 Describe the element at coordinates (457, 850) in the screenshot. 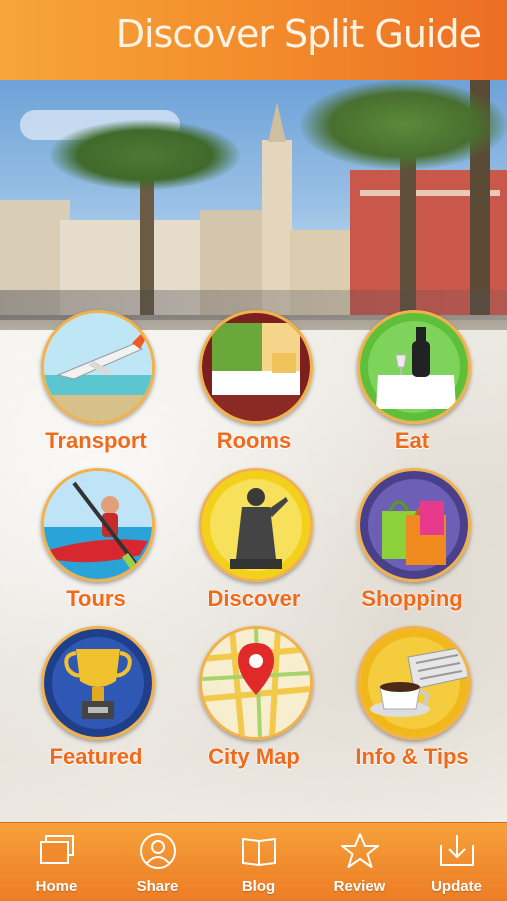

I see `download-icon` at that location.